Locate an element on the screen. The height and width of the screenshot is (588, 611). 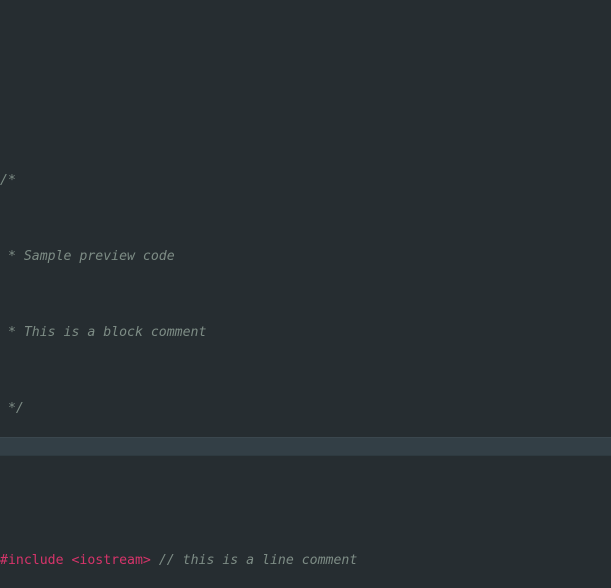
comment-text: Sample preview code is located at coordinates (99, 256).